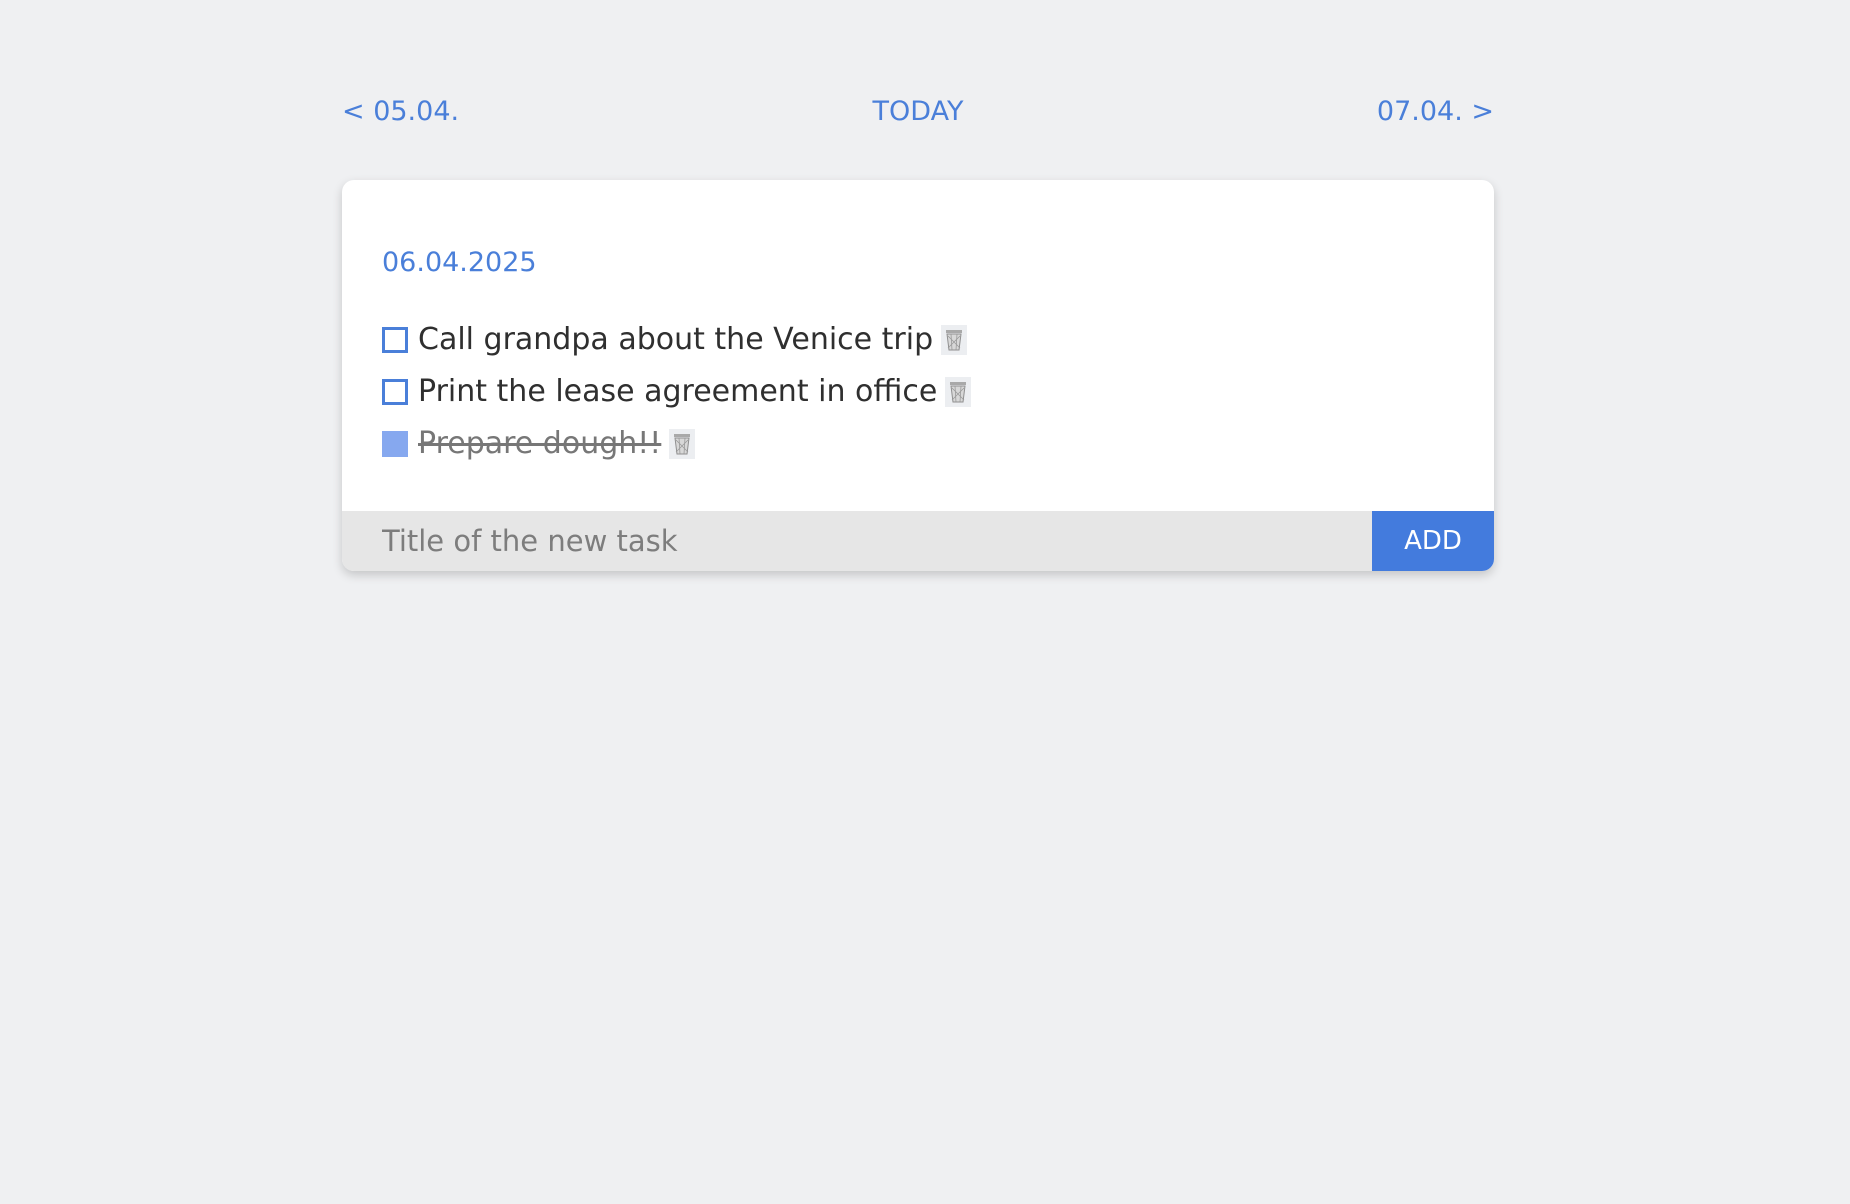 Image resolution: width=1850 pixels, height=1204 pixels. What do you see at coordinates (1433, 541) in the screenshot?
I see `add-task-button: ADD` at bounding box center [1433, 541].